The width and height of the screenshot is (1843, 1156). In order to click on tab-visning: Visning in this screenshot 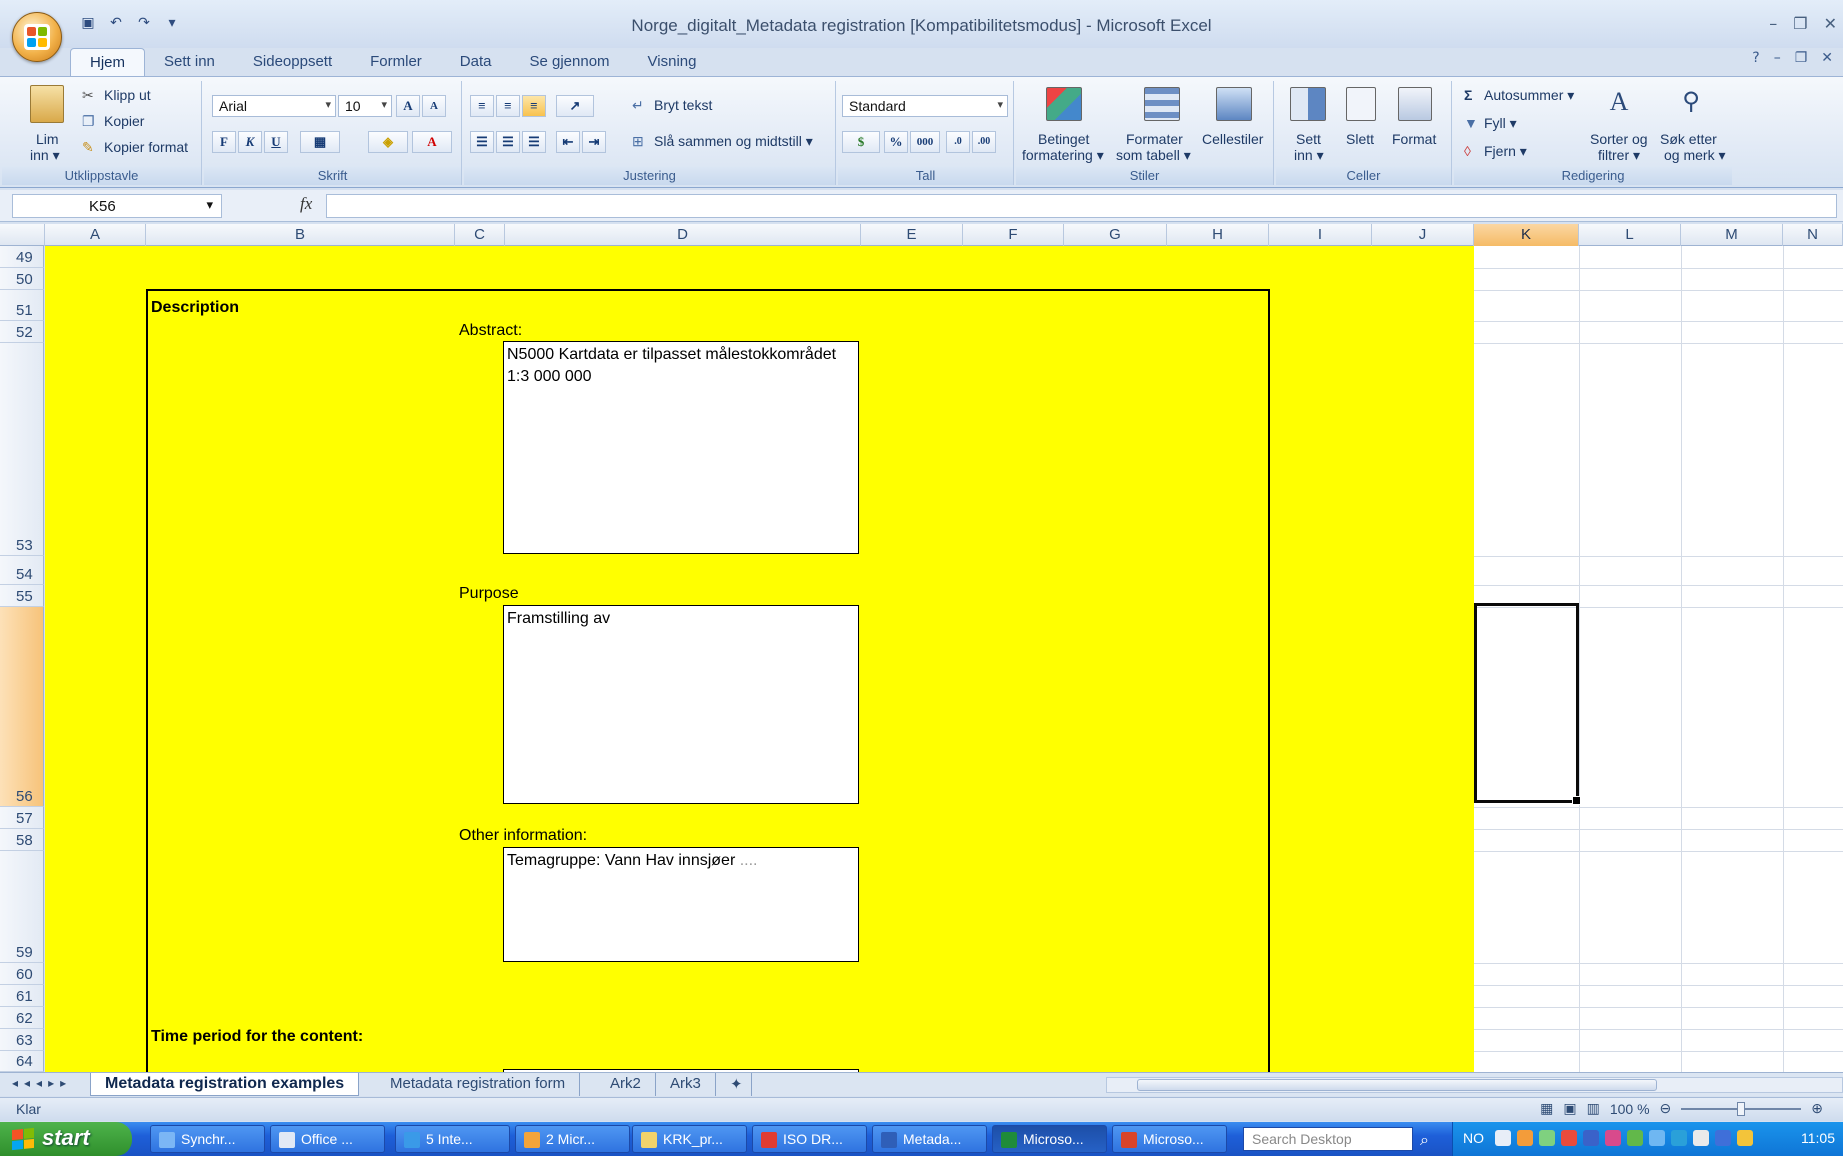, I will do `click(672, 62)`.